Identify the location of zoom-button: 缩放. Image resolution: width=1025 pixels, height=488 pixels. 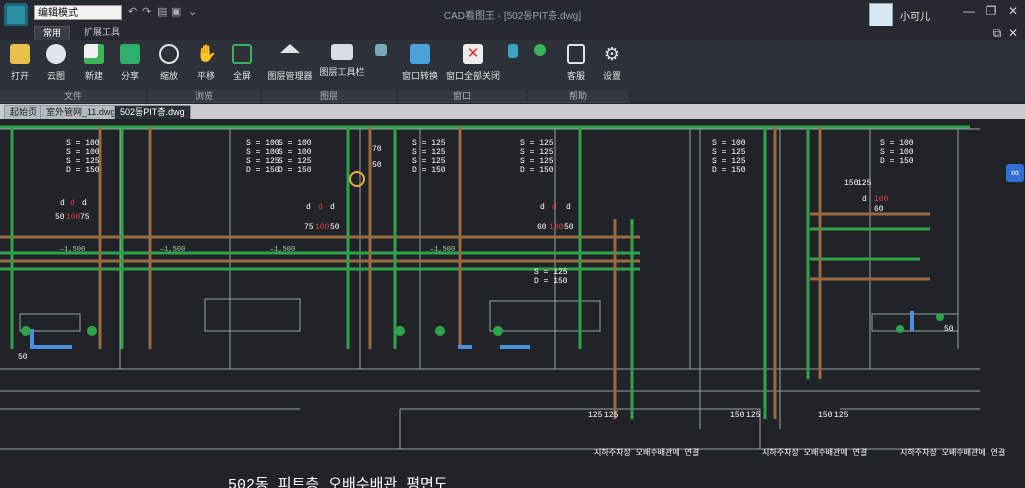
(169, 66).